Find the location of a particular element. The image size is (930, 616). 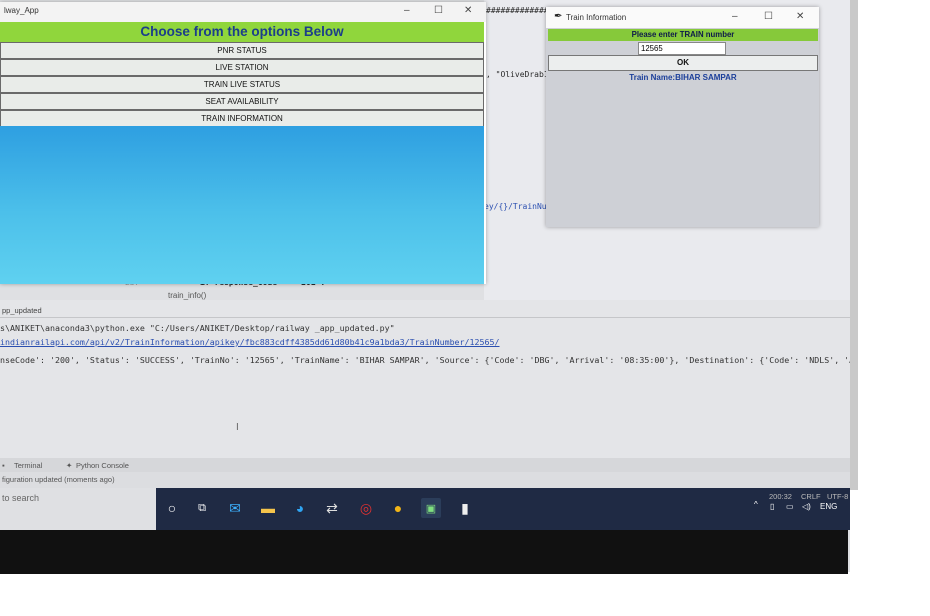

train-live-status-button: TRAIN LIVE STATUS is located at coordinates (242, 84).